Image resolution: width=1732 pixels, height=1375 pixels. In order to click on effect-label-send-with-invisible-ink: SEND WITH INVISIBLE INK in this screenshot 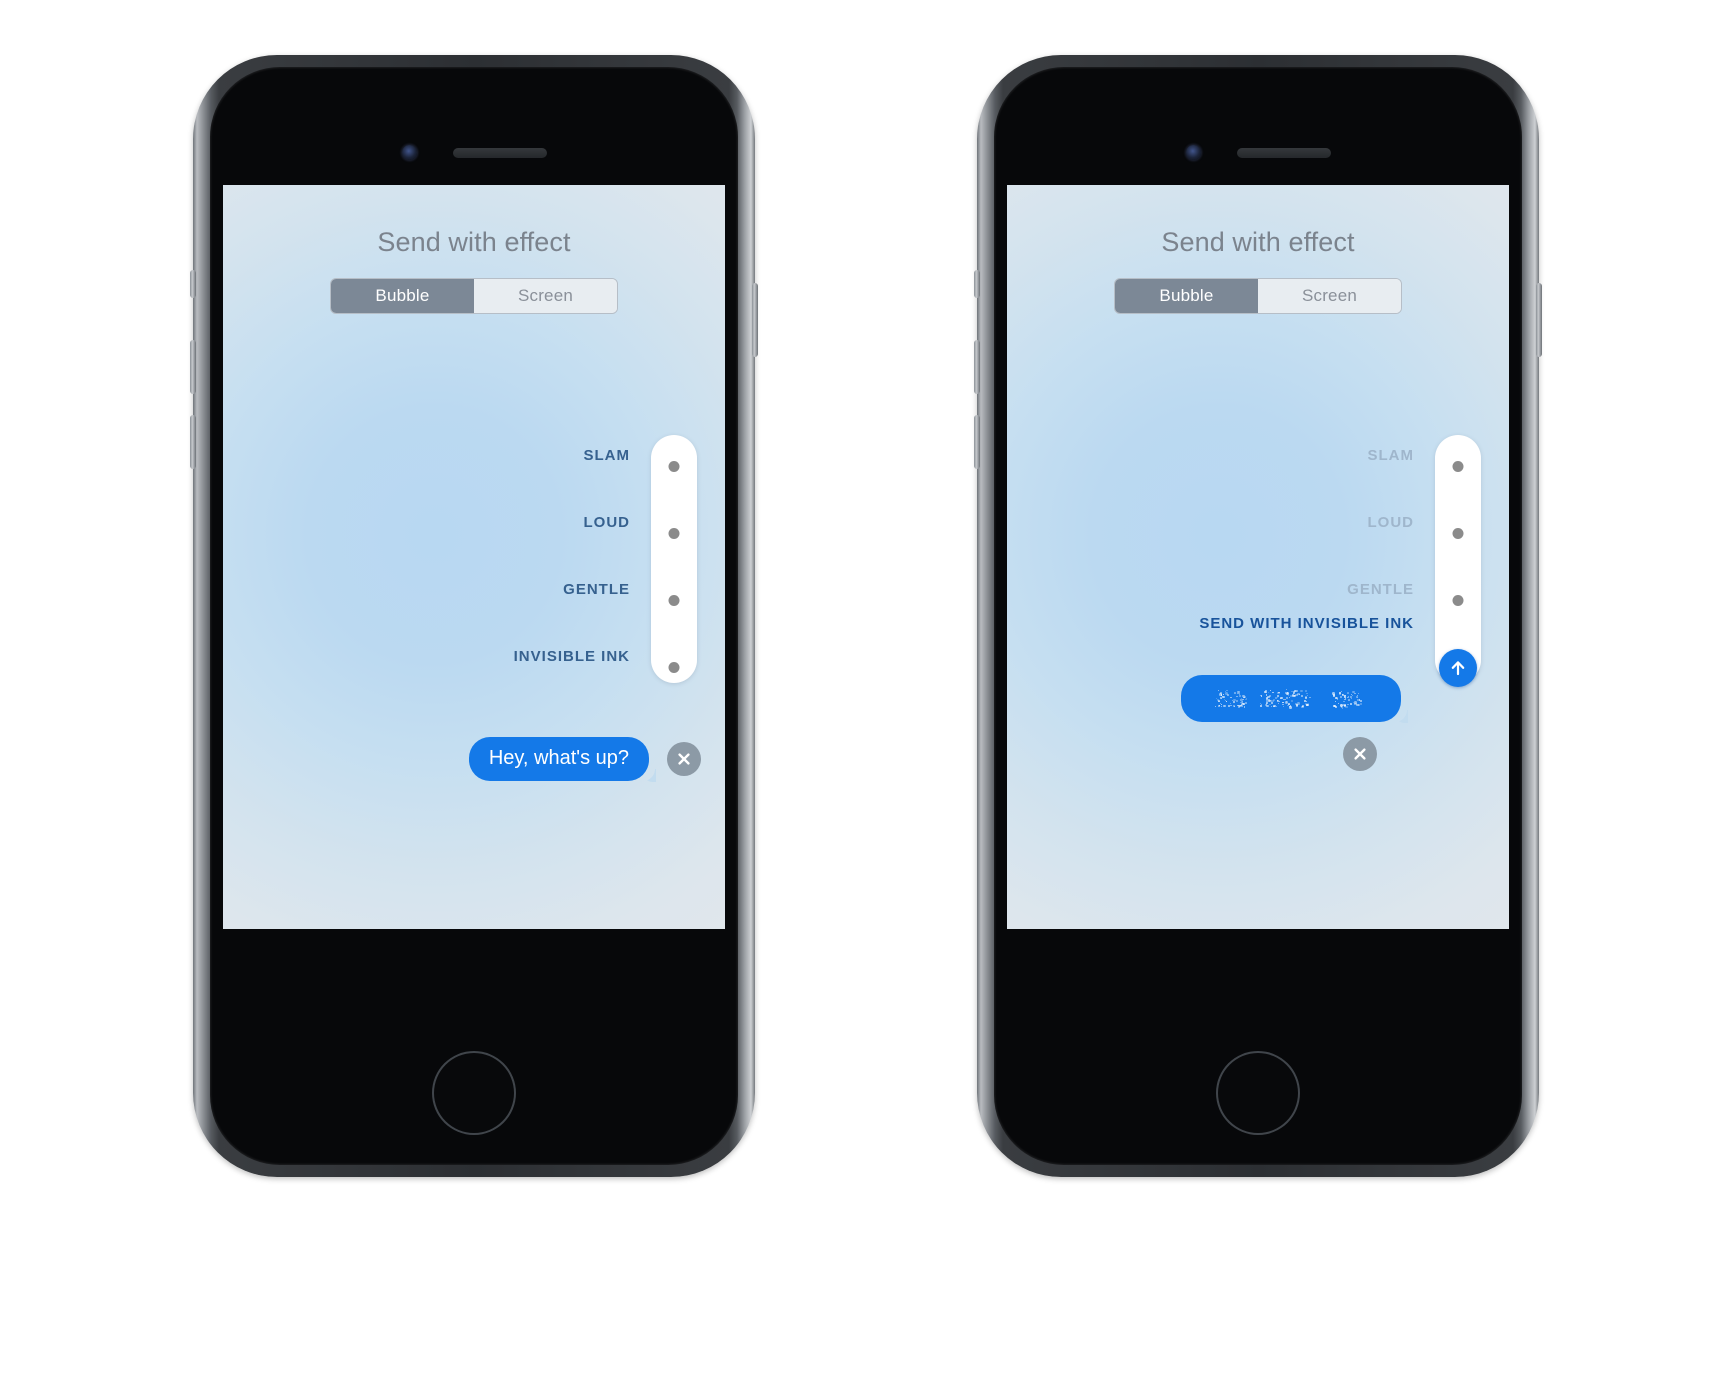, I will do `click(1249, 648)`.